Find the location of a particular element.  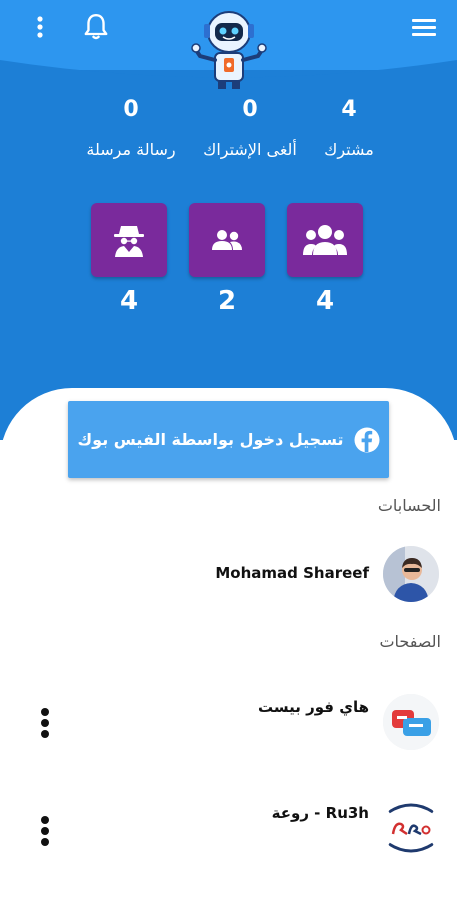

tile-users is located at coordinates (227, 240).